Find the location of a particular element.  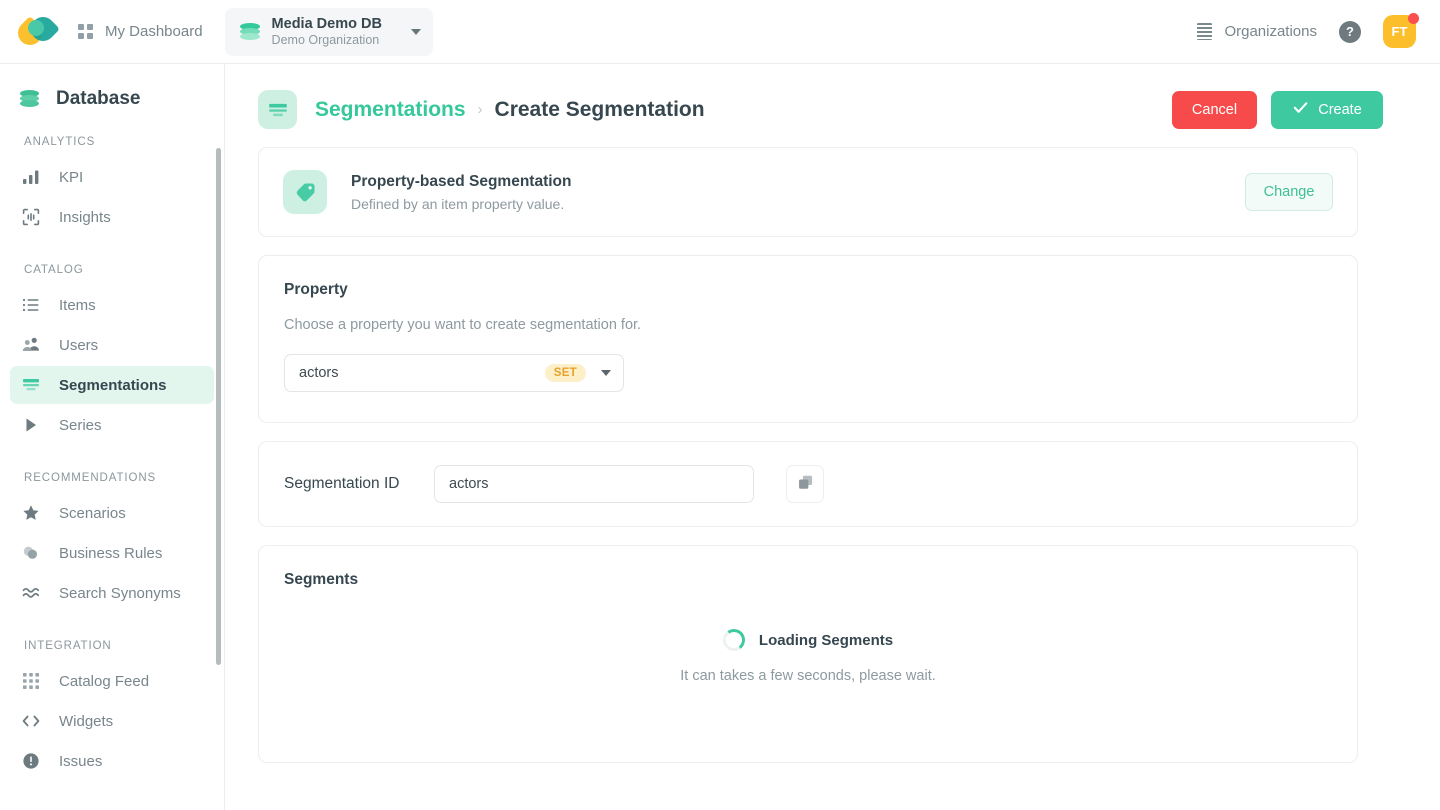

sidebar-item-series: Series is located at coordinates (112, 425).